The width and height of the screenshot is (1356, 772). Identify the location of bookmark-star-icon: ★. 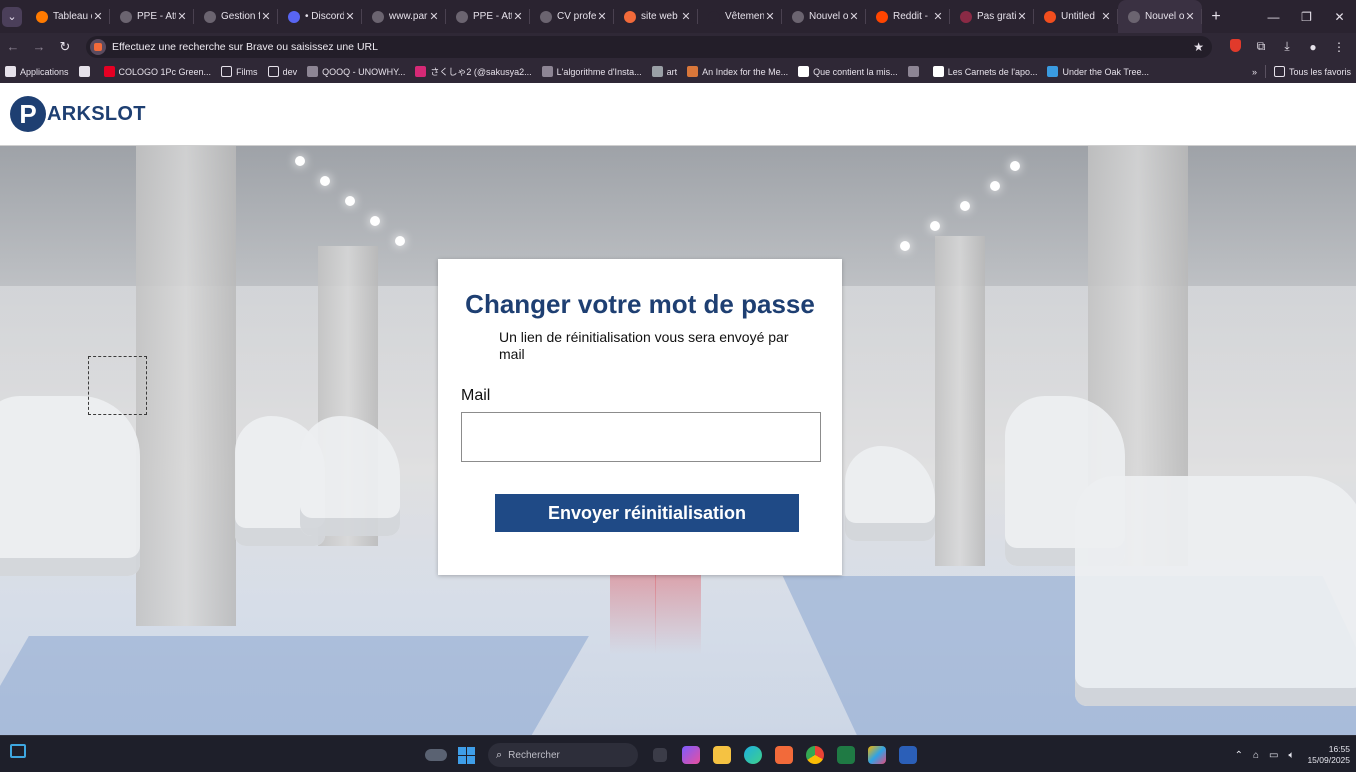
(1198, 47).